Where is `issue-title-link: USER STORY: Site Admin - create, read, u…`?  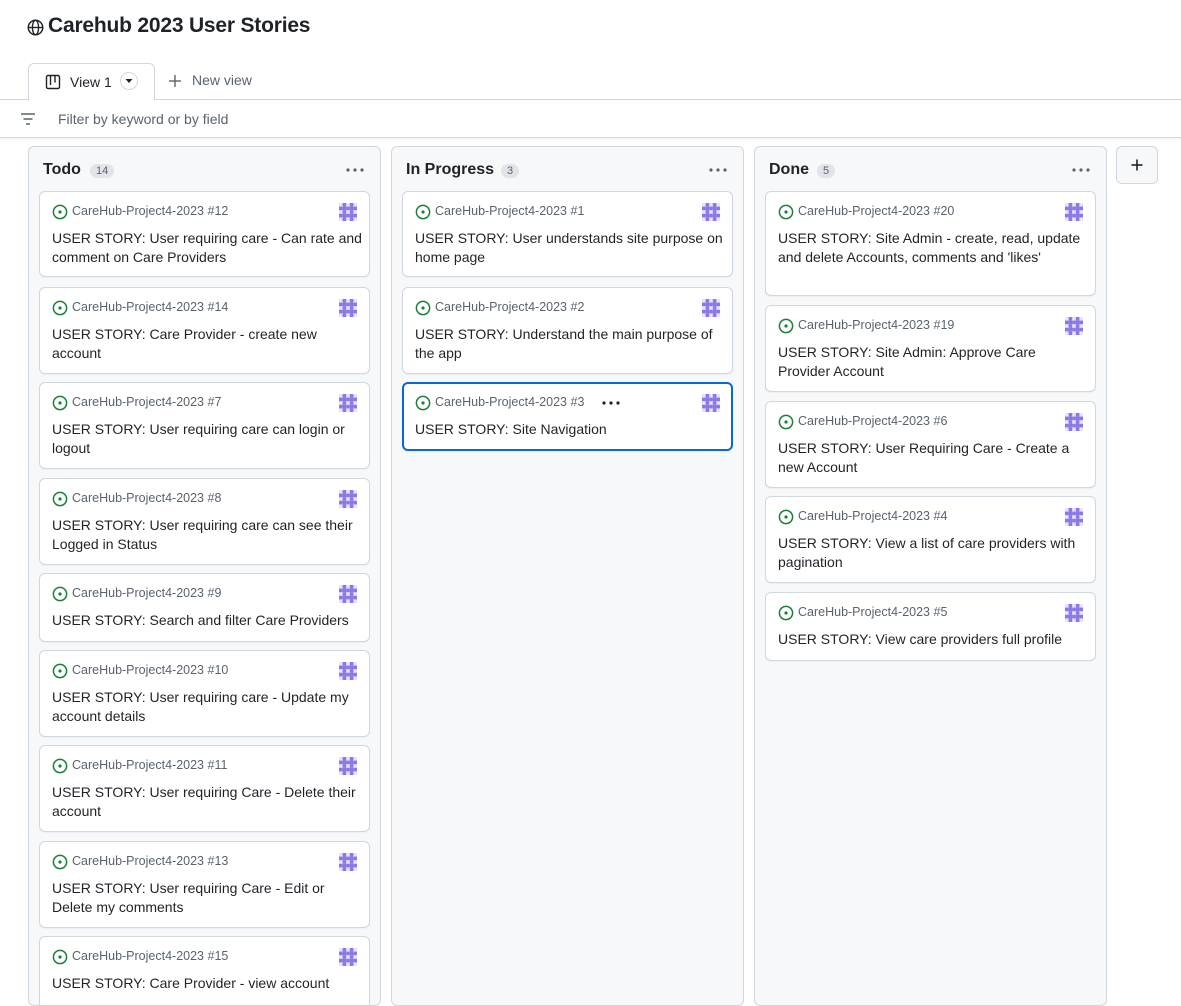
issue-title-link: USER STORY: Site Admin - create, read, u… is located at coordinates (933, 247).